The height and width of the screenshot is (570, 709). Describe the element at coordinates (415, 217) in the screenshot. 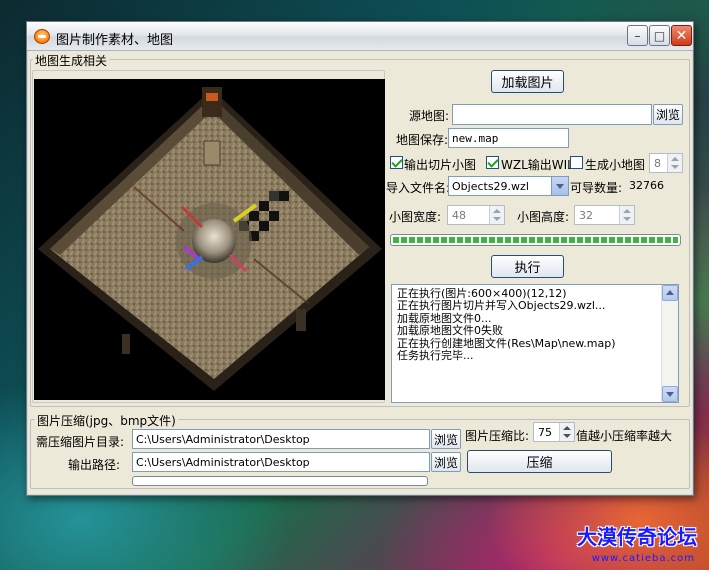

I see `tile-width-label: 小图宽度:` at that location.